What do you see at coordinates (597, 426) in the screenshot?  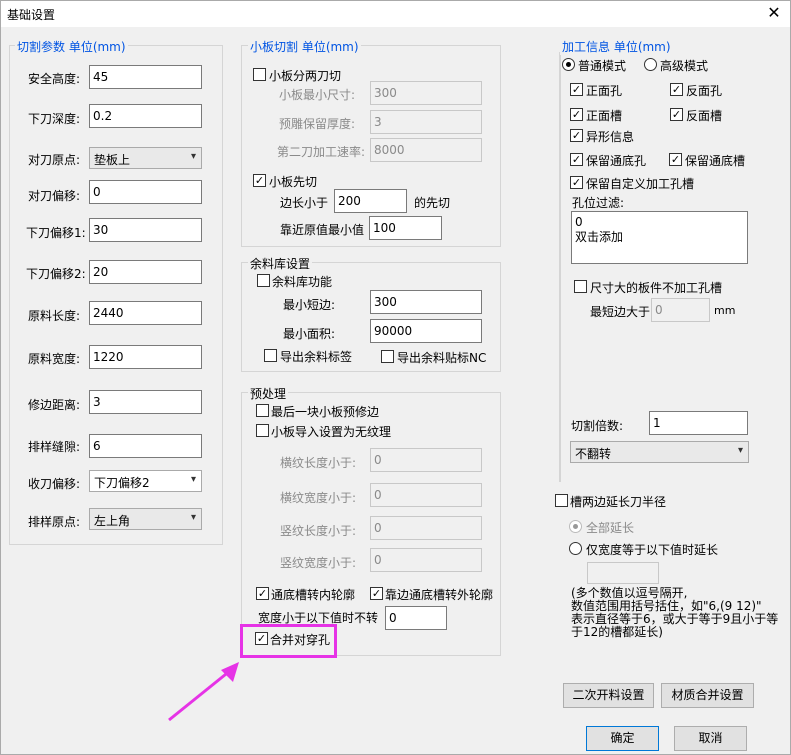 I see `cut-multiple-label: 切割倍数:` at bounding box center [597, 426].